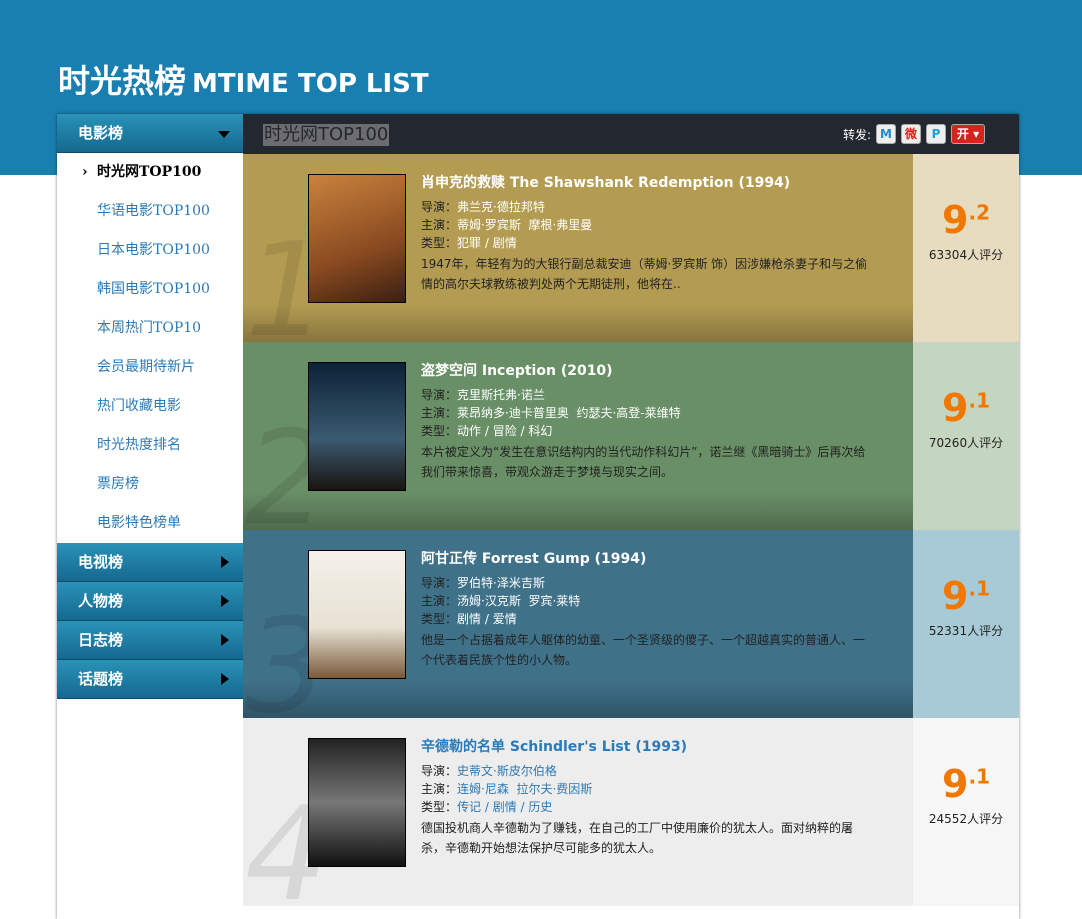  Describe the element at coordinates (139, 406) in the screenshot. I see `sidebar-item-label: 热门收藏电影` at that location.